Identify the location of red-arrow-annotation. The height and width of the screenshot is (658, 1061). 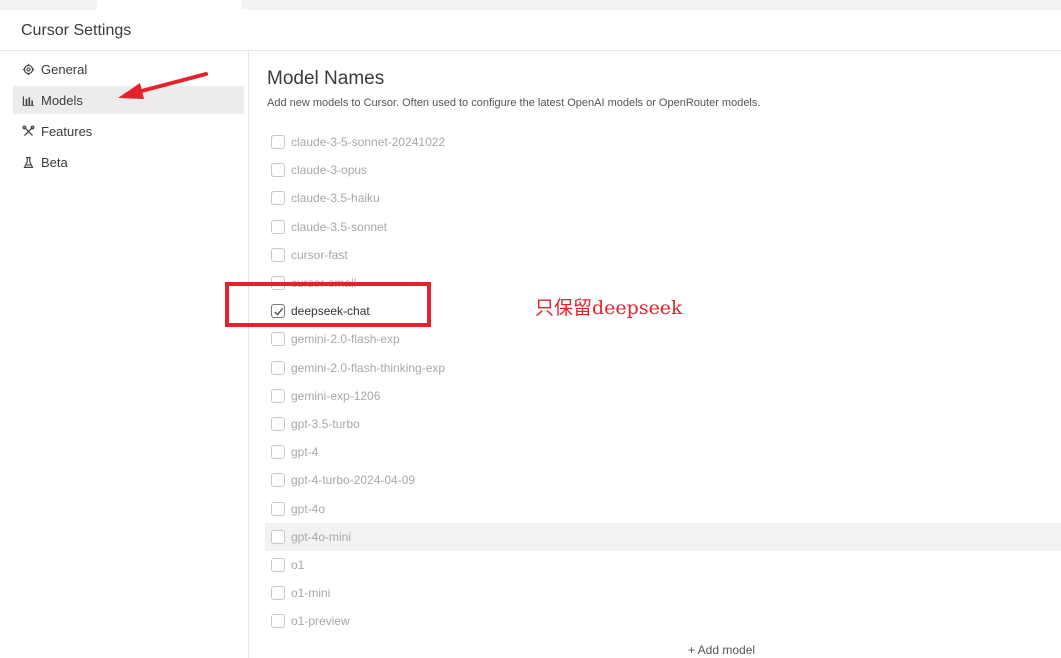
(163, 85).